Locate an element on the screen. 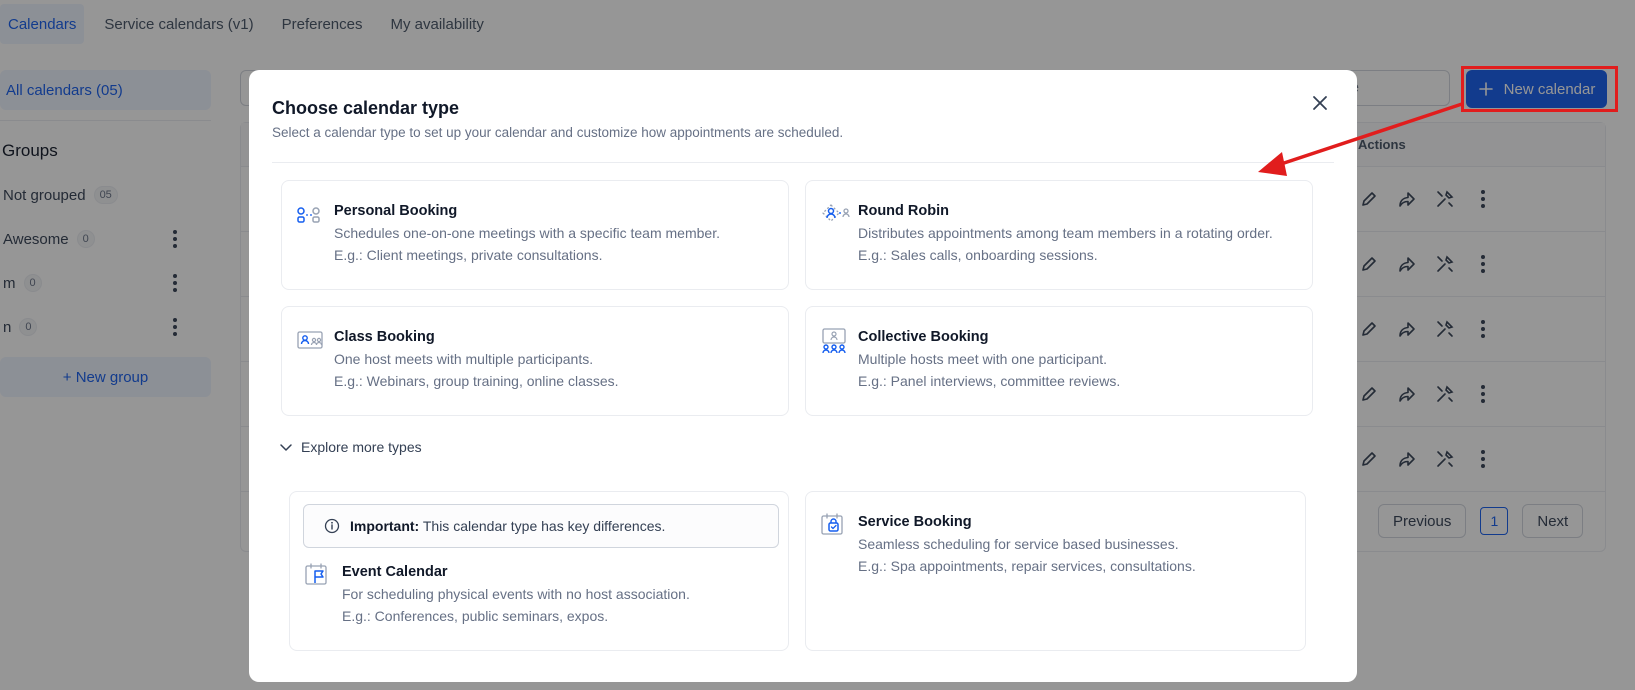 The width and height of the screenshot is (1635, 690). notice-message: This calendar type has key differences. is located at coordinates (544, 526).